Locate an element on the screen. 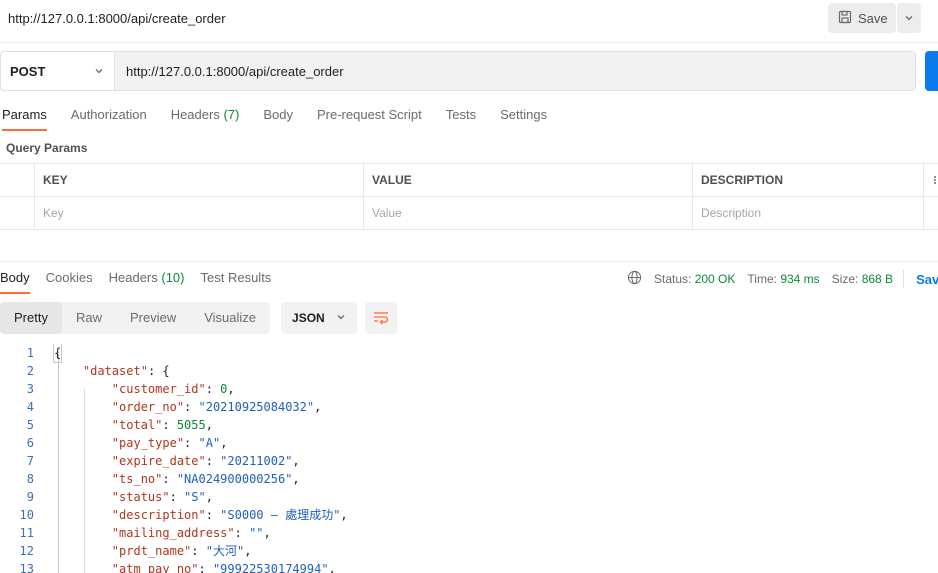  json-key: "status" is located at coordinates (140, 497).